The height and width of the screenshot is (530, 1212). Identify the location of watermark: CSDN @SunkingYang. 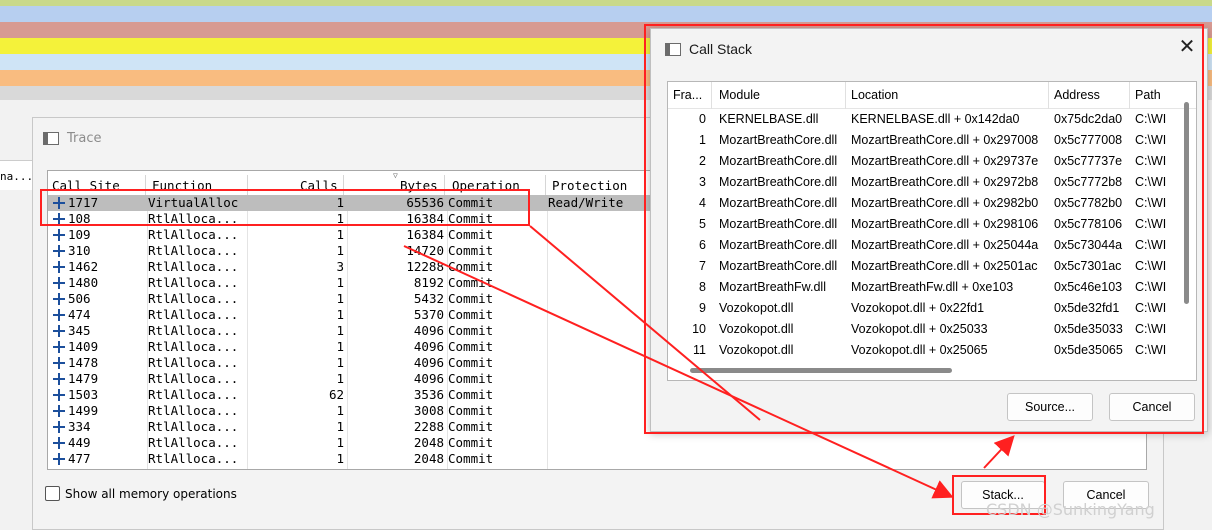
(1070, 509).